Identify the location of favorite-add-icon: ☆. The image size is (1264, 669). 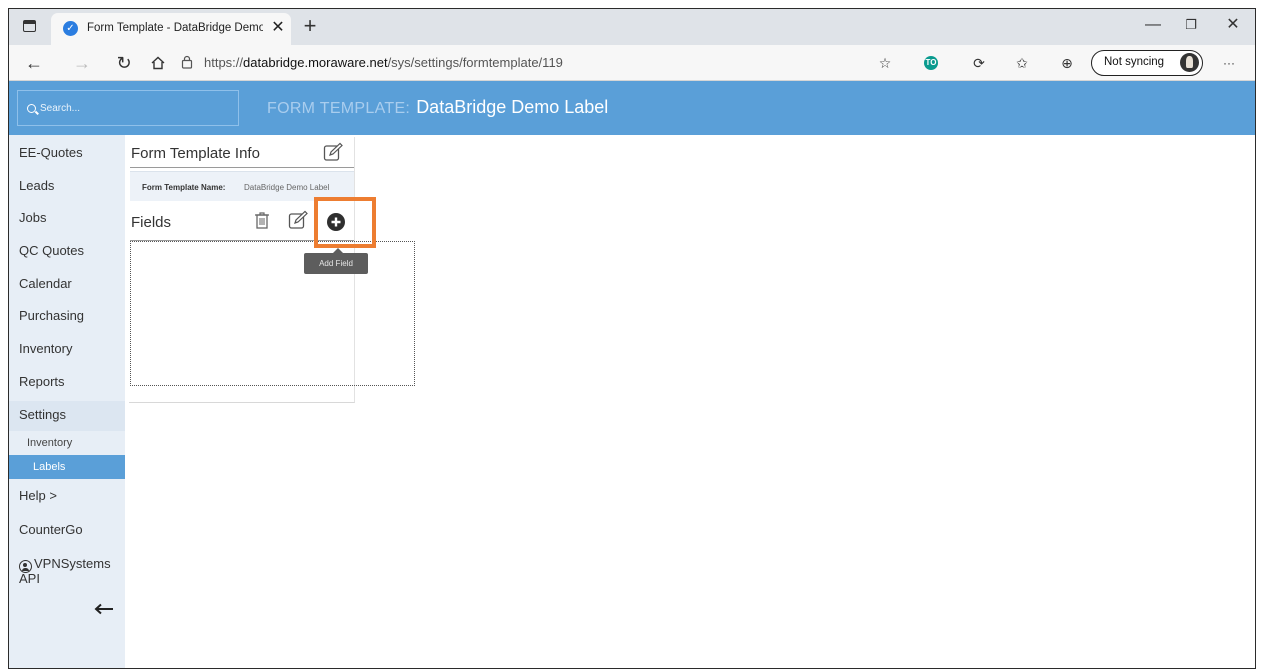
(885, 63).